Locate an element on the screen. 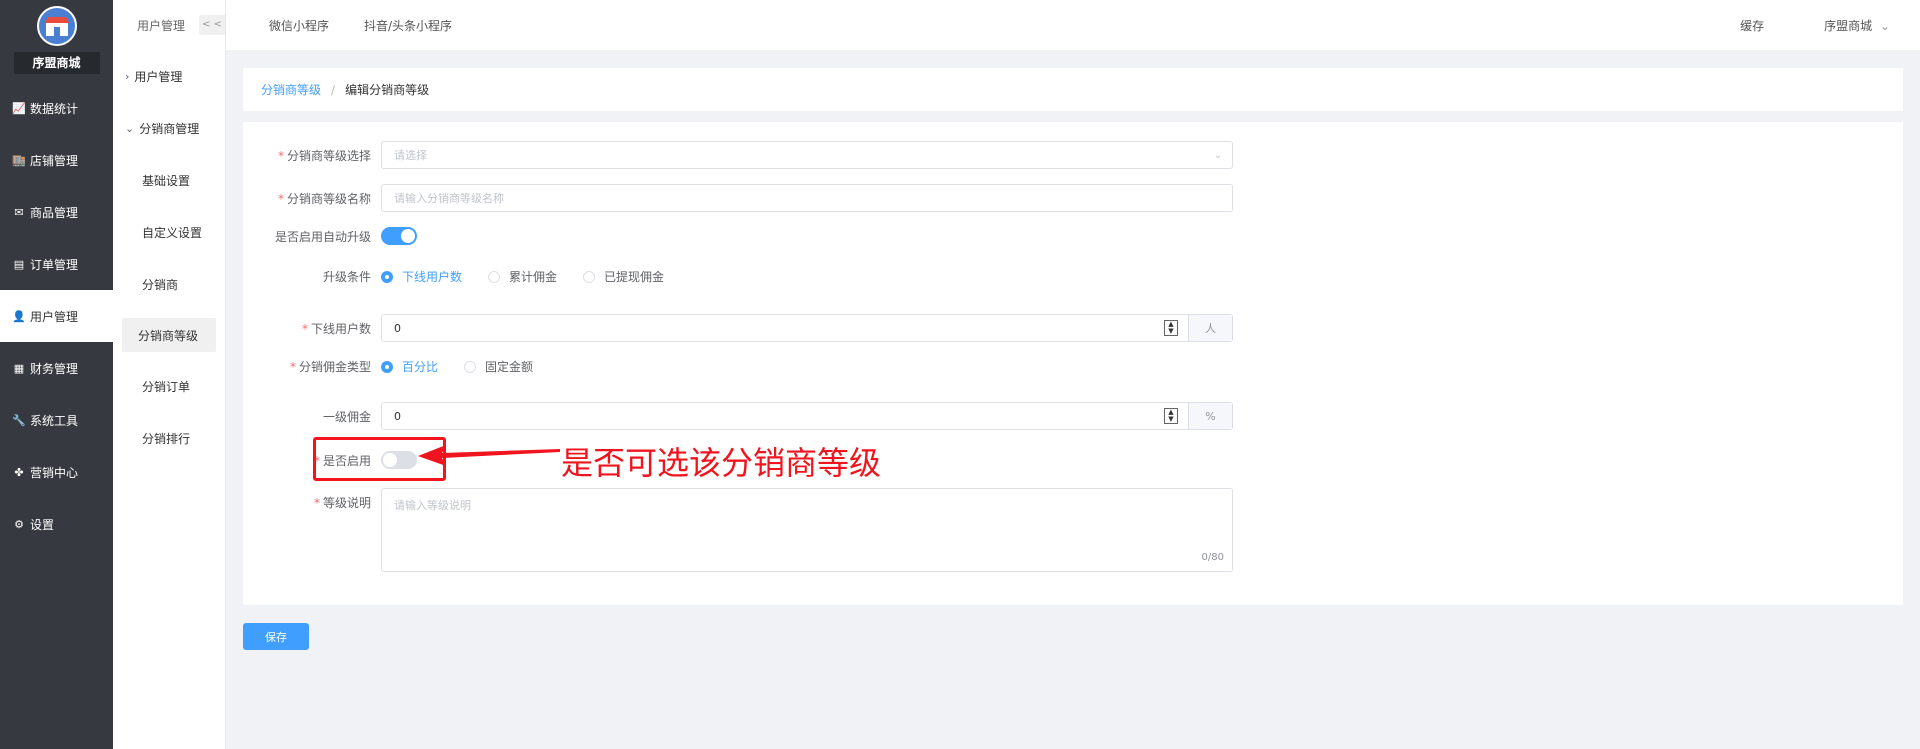 The height and width of the screenshot is (749, 1920). row-level-name: * 分销商等级名称 请输入分销商等级名称 is located at coordinates (738, 198).